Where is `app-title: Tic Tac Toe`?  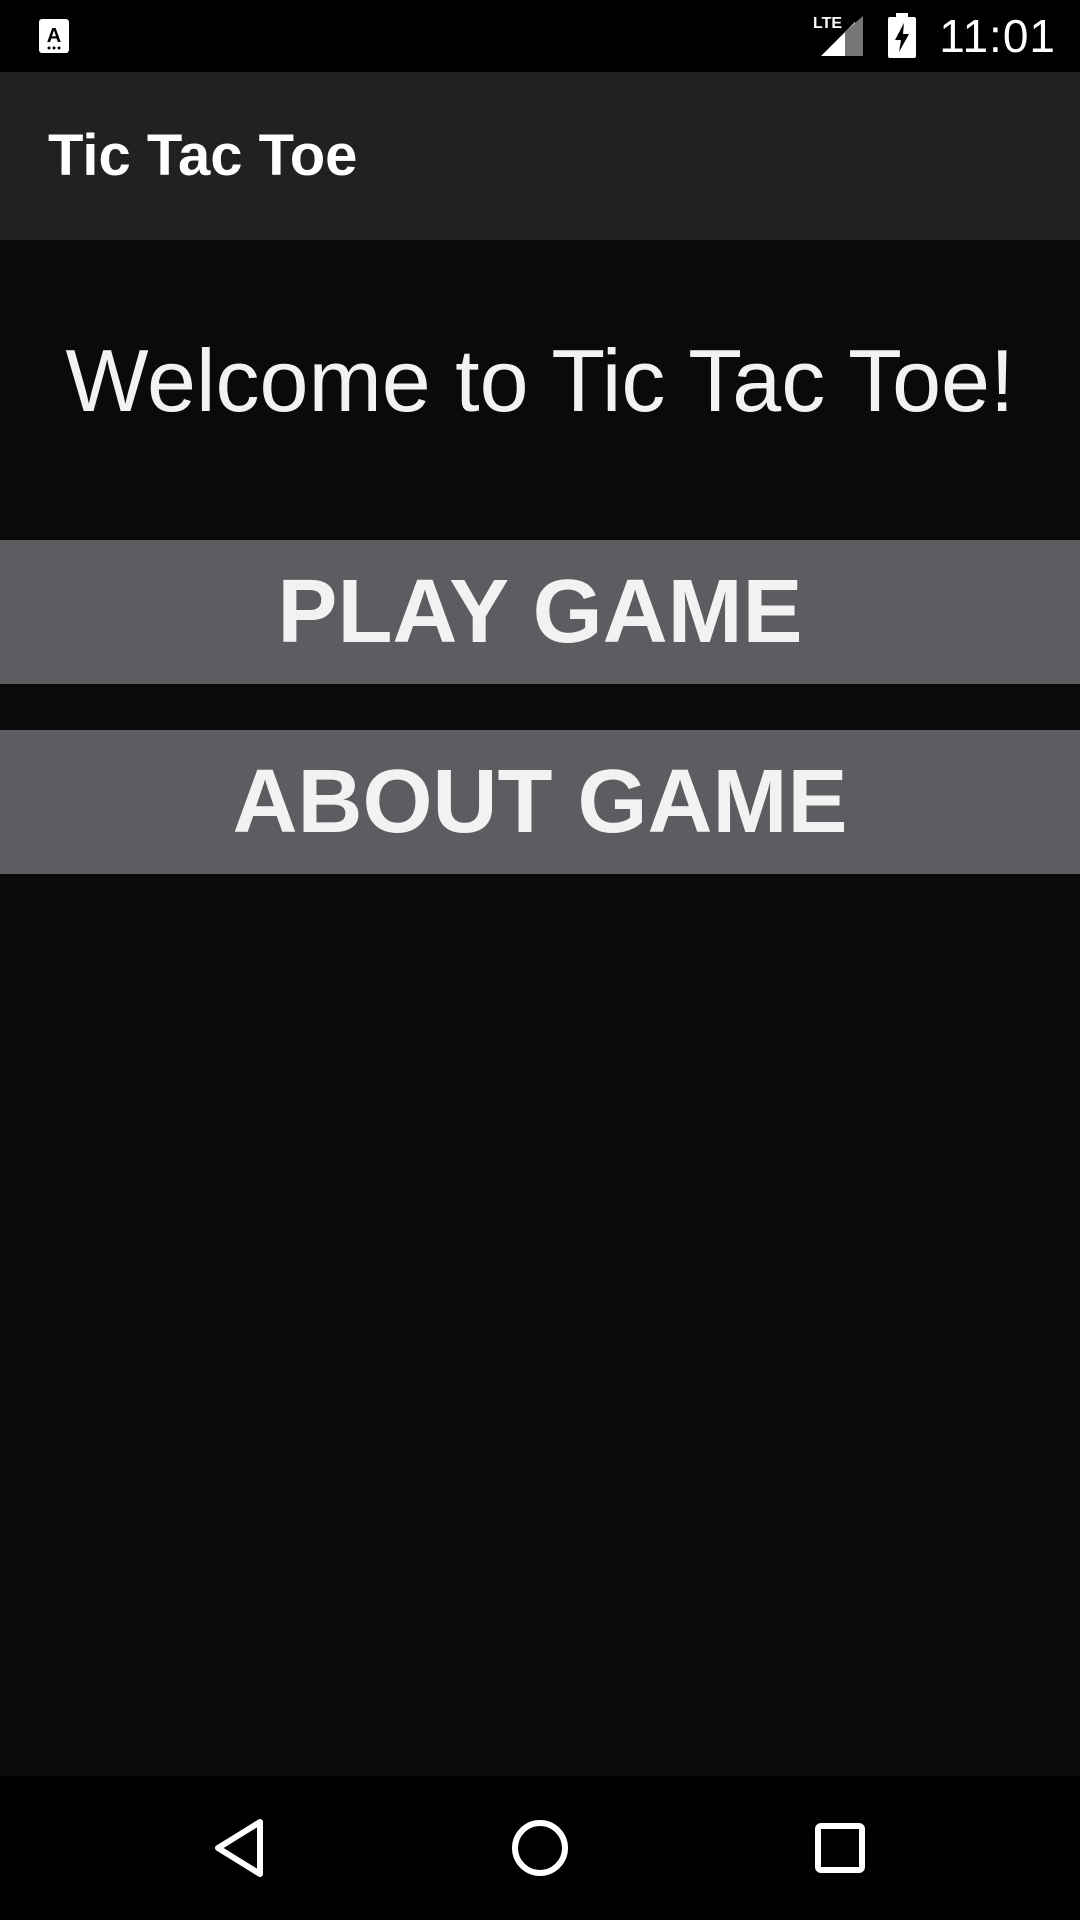 app-title: Tic Tac Toe is located at coordinates (203, 155).